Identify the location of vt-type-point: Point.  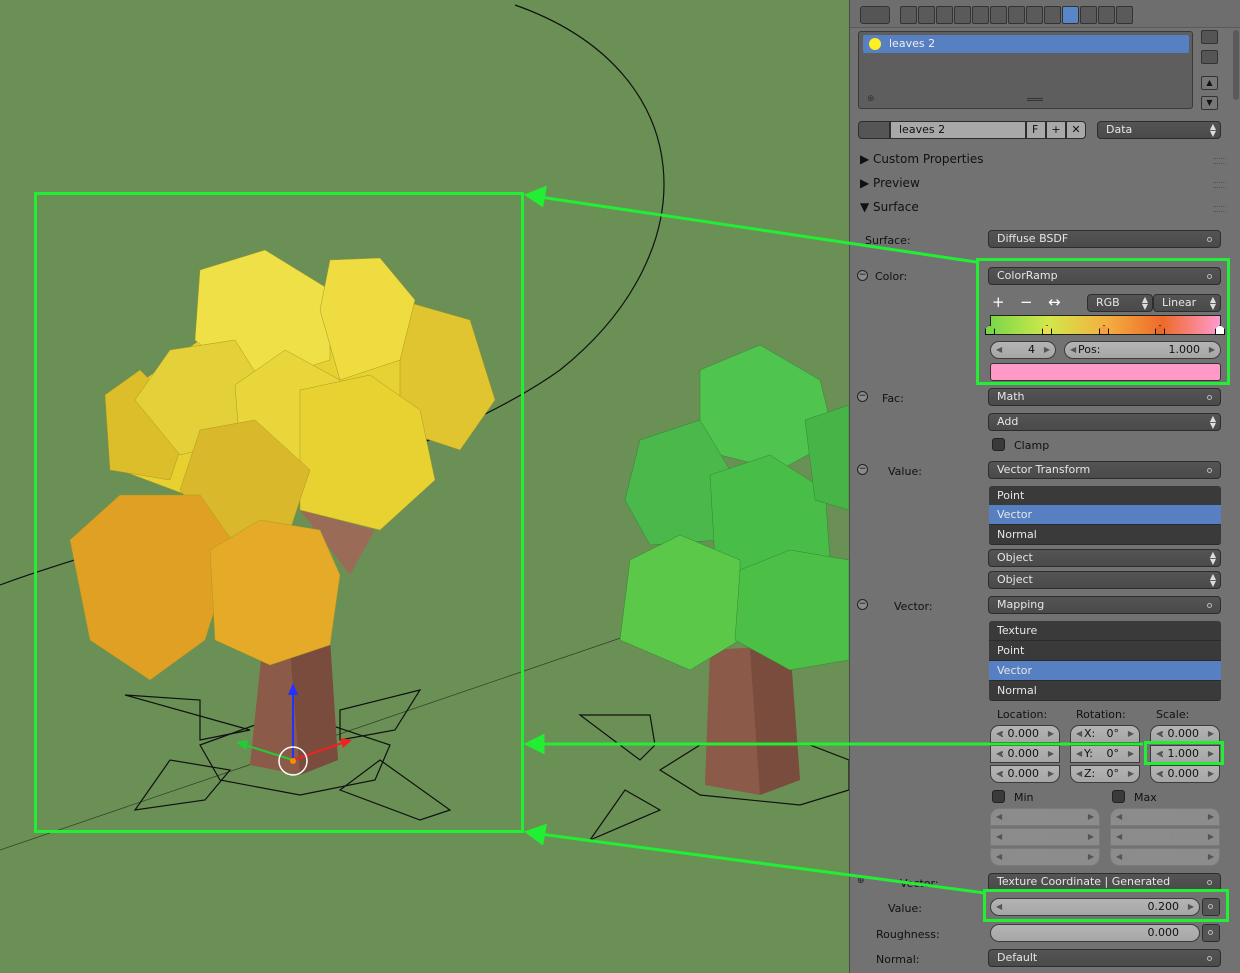
(1105, 496).